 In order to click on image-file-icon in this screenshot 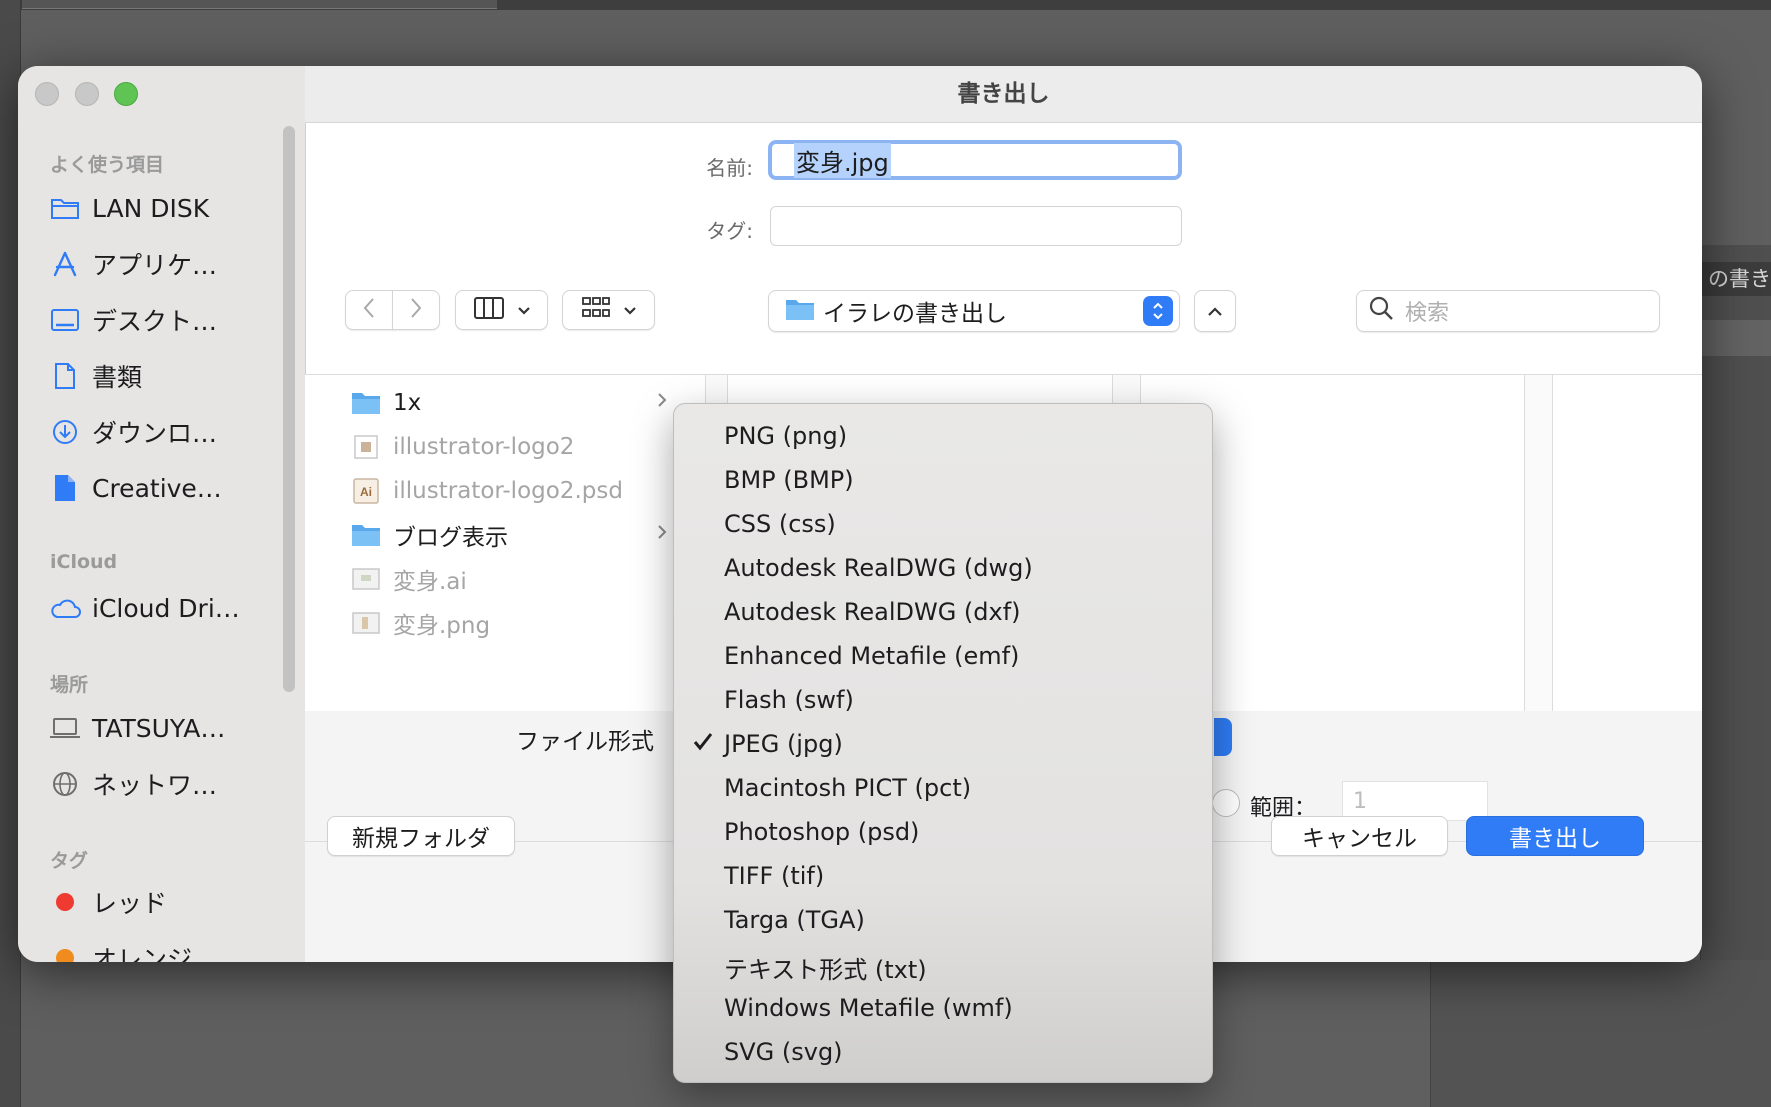, I will do `click(366, 623)`.